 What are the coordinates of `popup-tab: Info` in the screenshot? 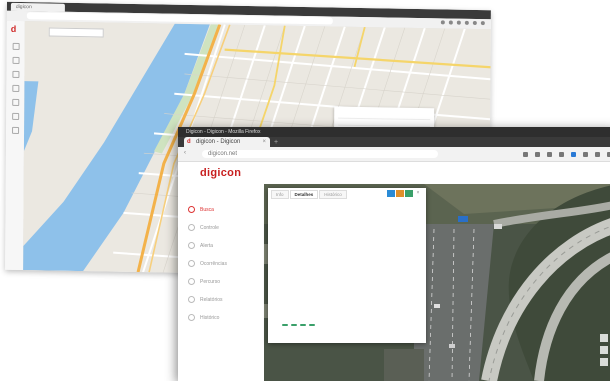 It's located at (280, 194).